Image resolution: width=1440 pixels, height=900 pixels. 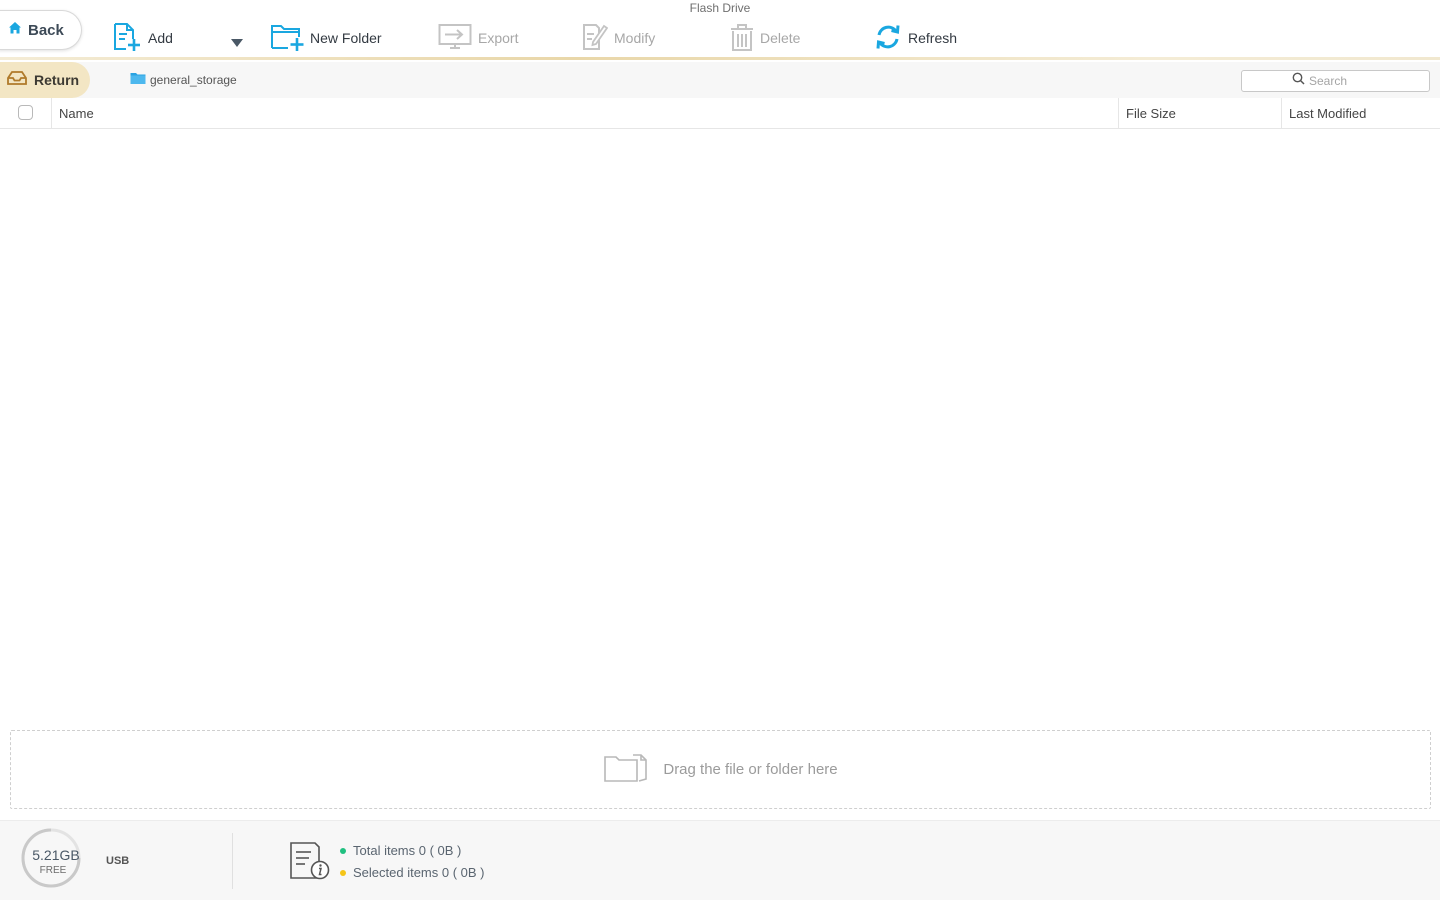 I want to click on drop-zone: Drag the file or folder here, so click(x=720, y=769).